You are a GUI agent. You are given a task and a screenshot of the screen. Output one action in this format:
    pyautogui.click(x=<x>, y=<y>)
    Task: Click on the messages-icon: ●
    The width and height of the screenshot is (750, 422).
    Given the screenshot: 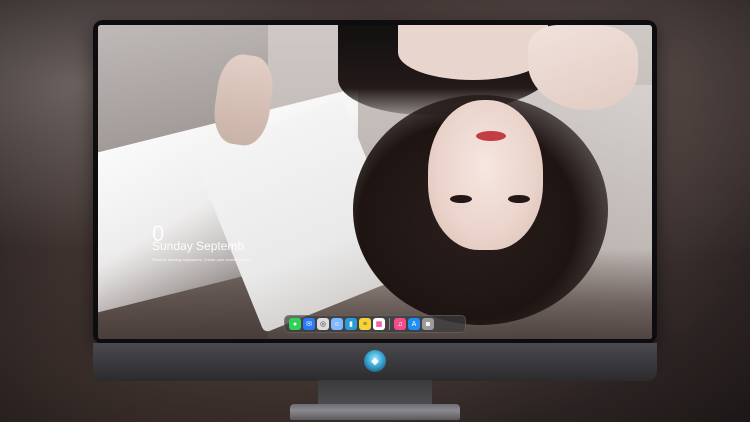 What is the action you would take?
    pyautogui.click(x=295, y=324)
    